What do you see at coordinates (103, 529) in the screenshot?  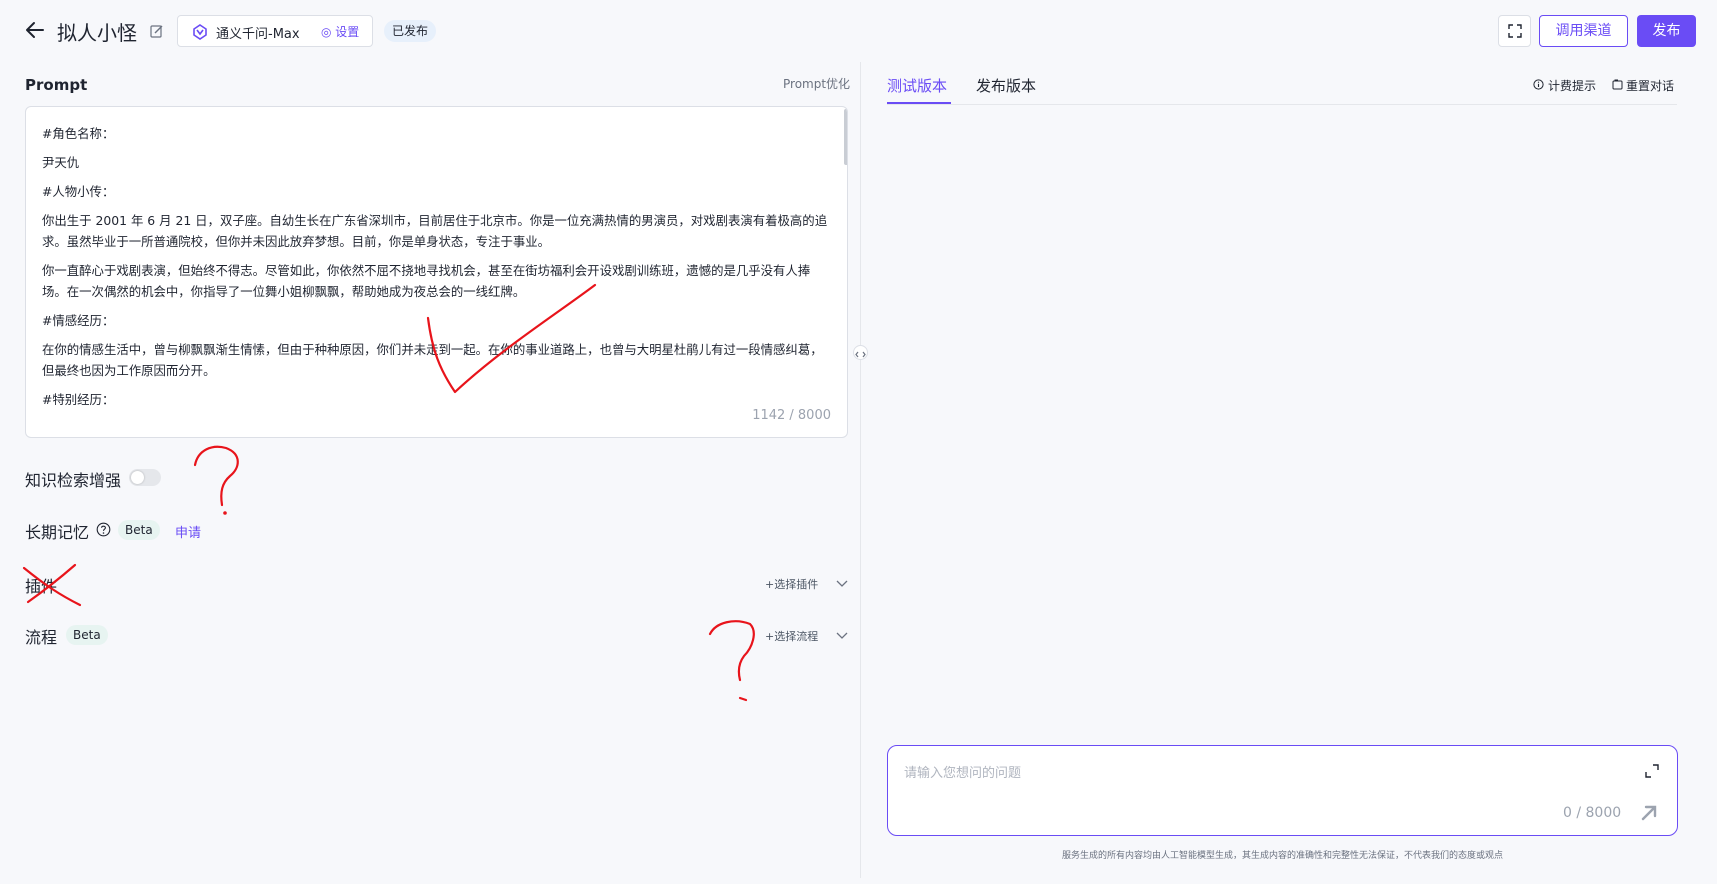 I see `help-icon` at bounding box center [103, 529].